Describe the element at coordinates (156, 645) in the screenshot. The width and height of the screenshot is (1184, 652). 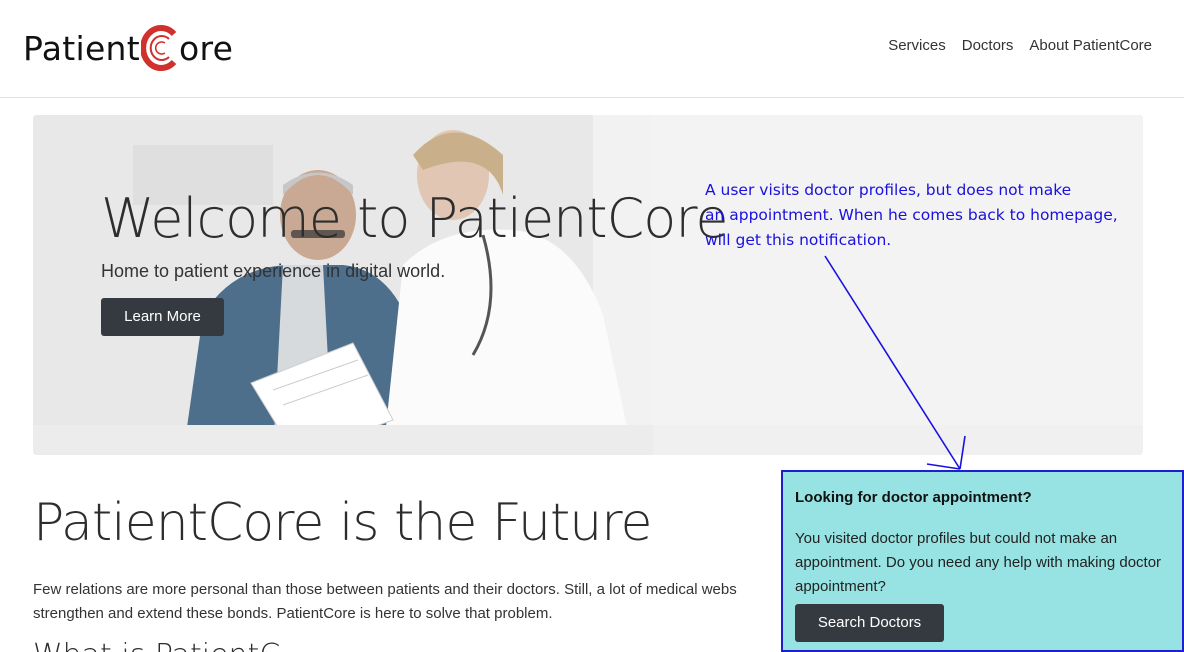
I see `subheading: What is PatientC` at that location.